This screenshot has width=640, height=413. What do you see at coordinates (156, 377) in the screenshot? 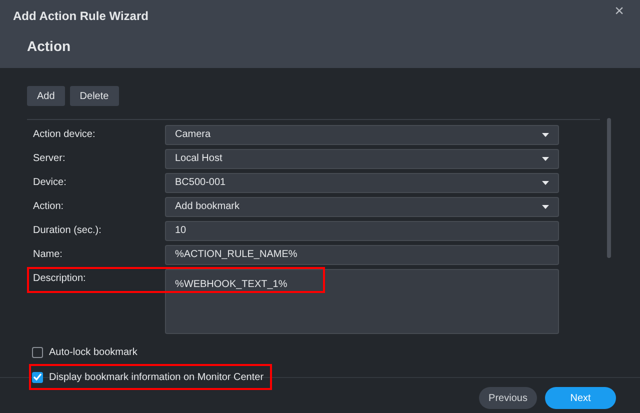
I see `checkbox-label: Display bookmark information on Monitor Center` at bounding box center [156, 377].